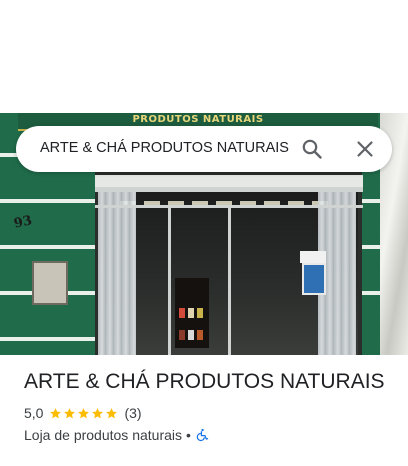 The width and height of the screenshot is (408, 466). I want to click on door-frame-top, so click(229, 189).